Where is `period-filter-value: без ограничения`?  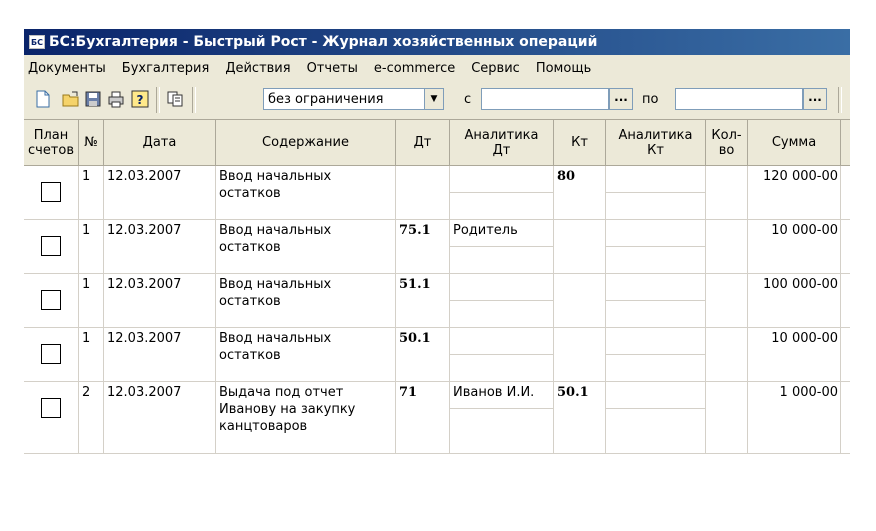
period-filter-value: без ограничения is located at coordinates (326, 99).